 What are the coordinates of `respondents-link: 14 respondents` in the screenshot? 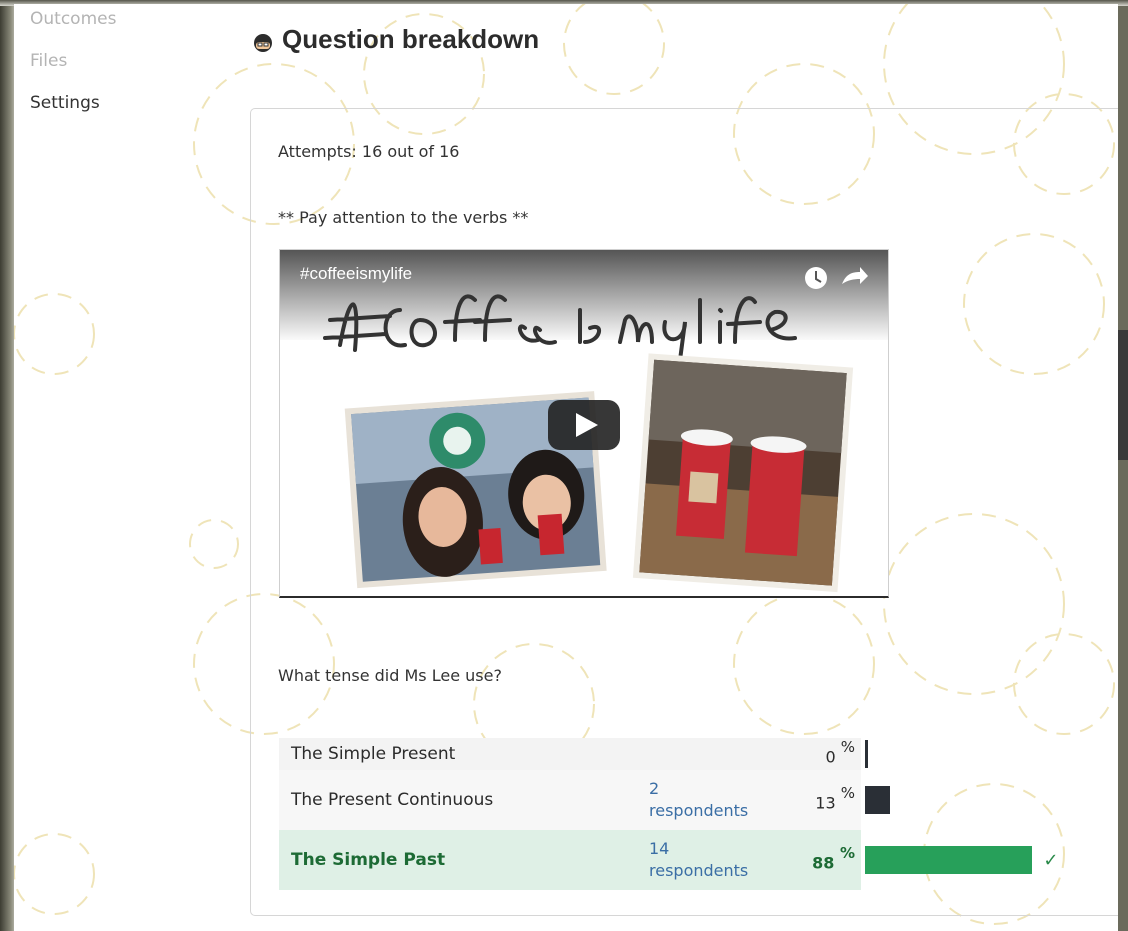 It's located at (707, 860).